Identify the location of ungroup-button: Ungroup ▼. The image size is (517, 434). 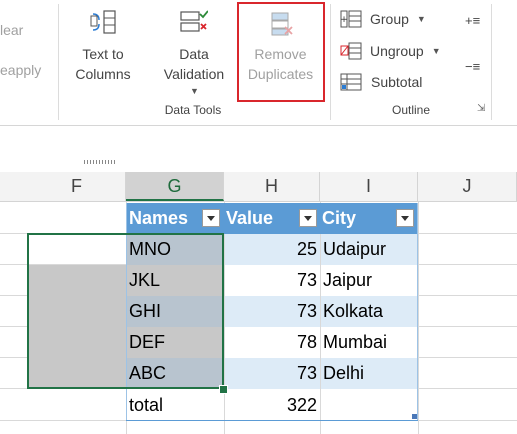
(390, 51).